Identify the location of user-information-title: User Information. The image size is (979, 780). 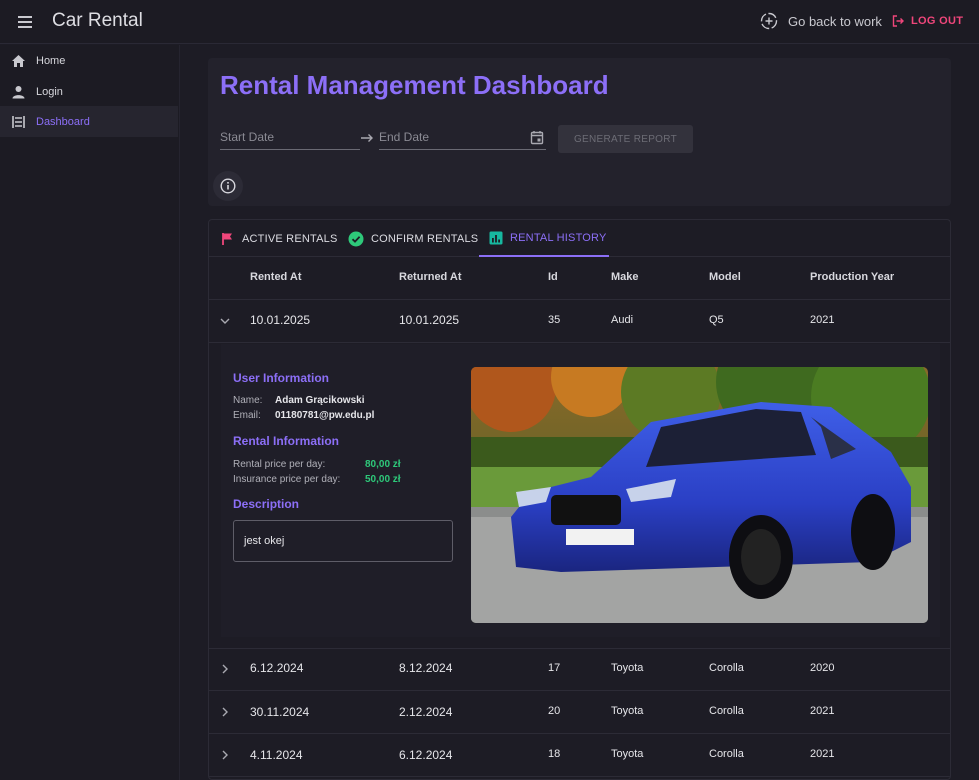
(281, 378).